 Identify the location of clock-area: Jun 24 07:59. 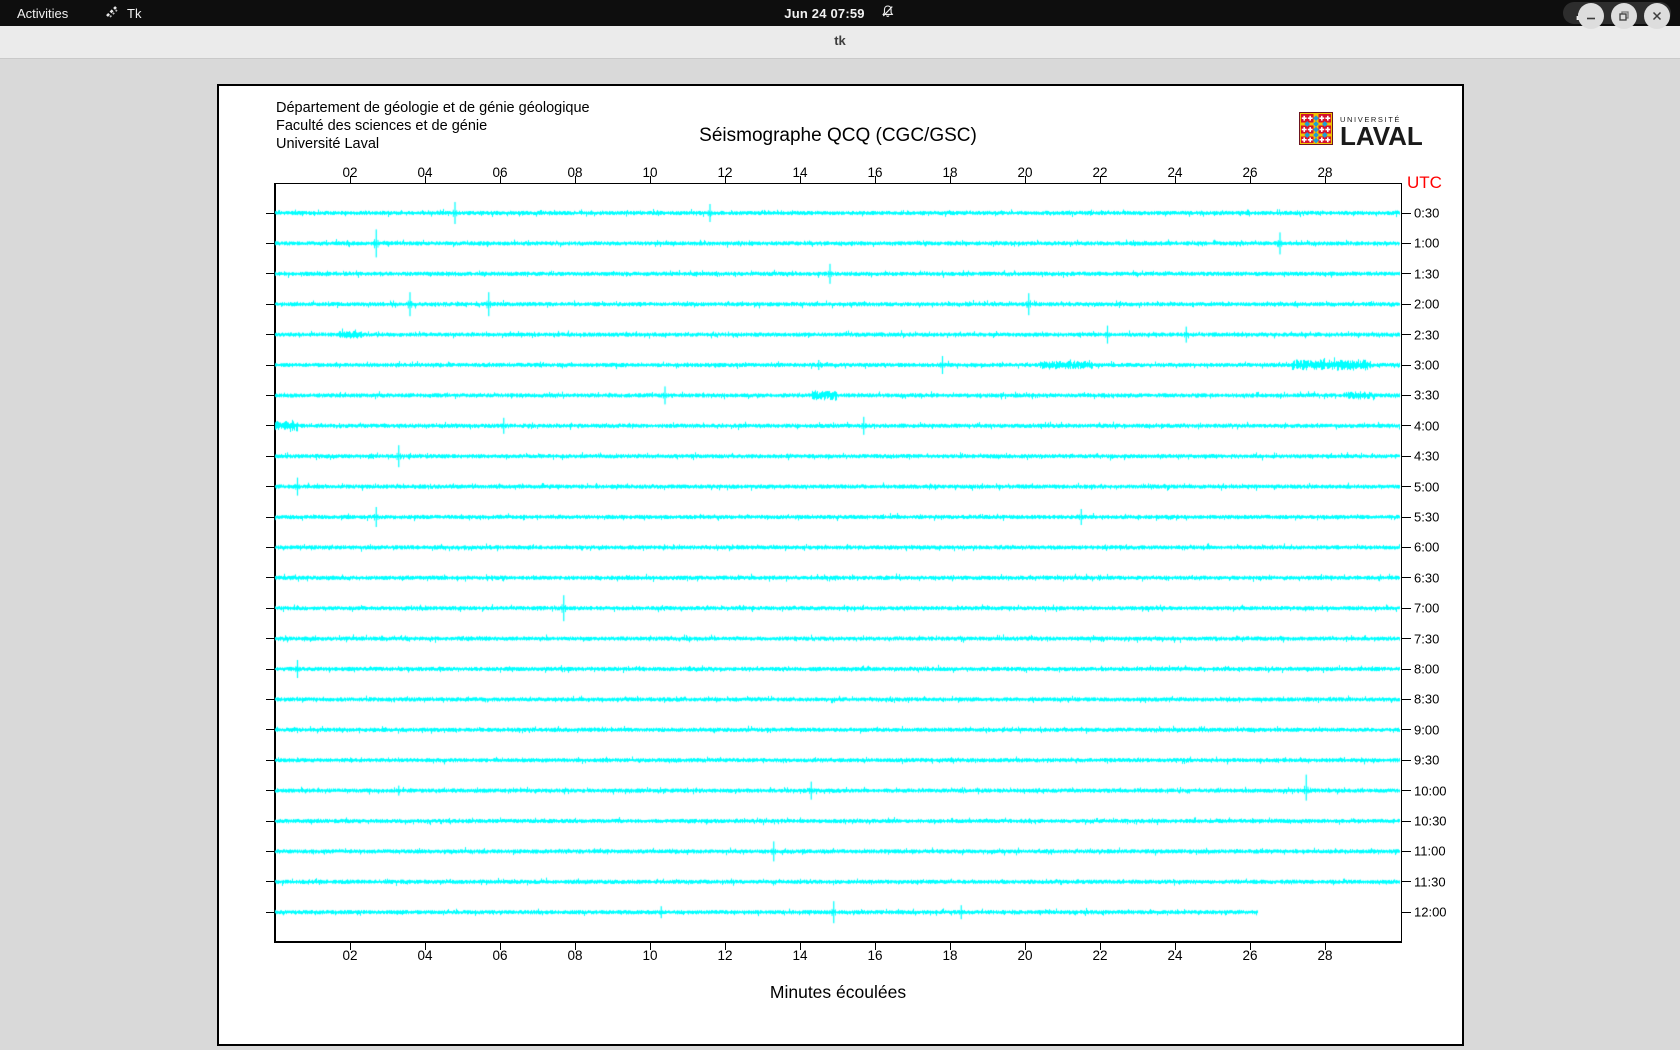
(839, 13).